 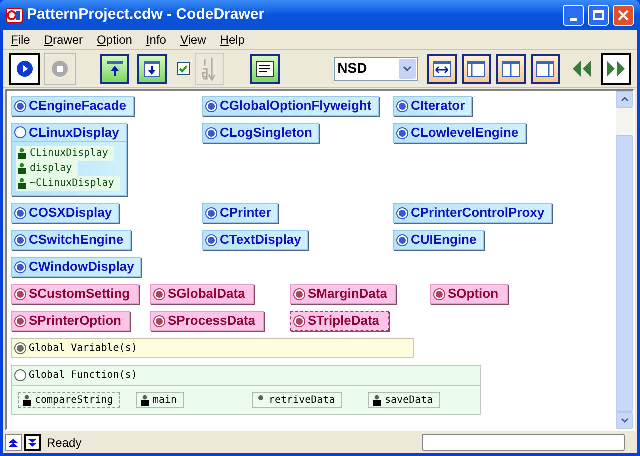 I want to click on chevron-down-icon, so click(x=624, y=420).